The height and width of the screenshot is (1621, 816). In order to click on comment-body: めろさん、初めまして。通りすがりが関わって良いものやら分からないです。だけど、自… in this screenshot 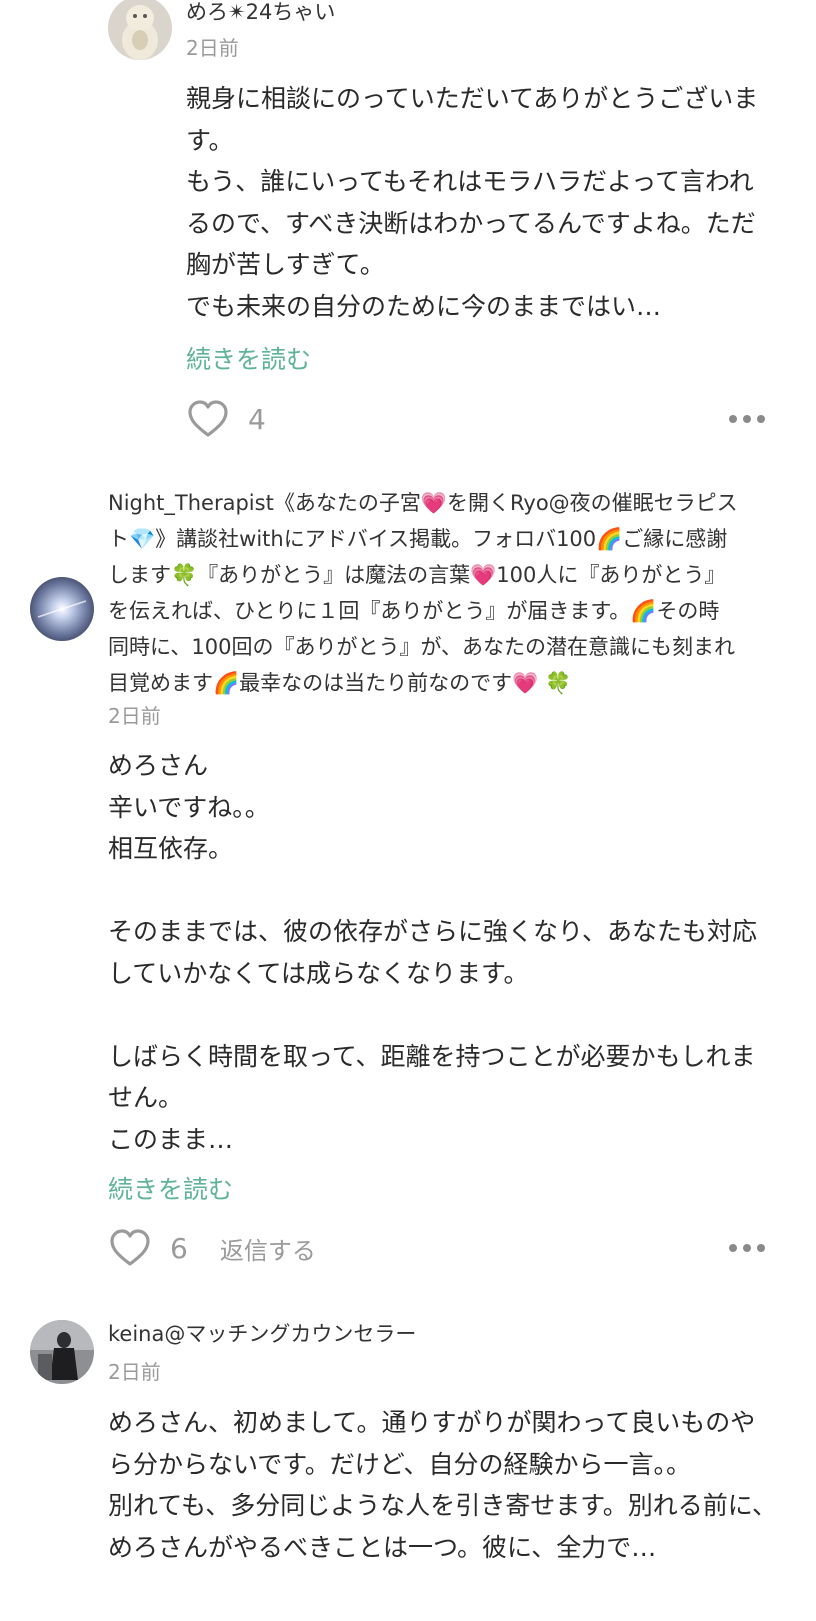, I will do `click(443, 1485)`.